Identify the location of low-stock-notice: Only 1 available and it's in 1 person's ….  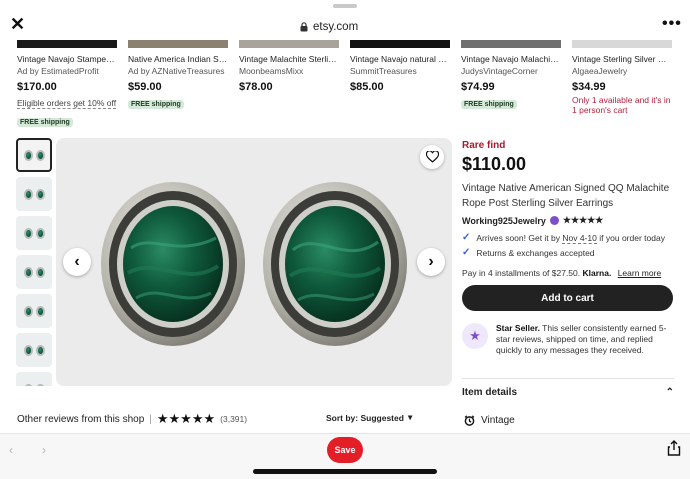
(621, 105).